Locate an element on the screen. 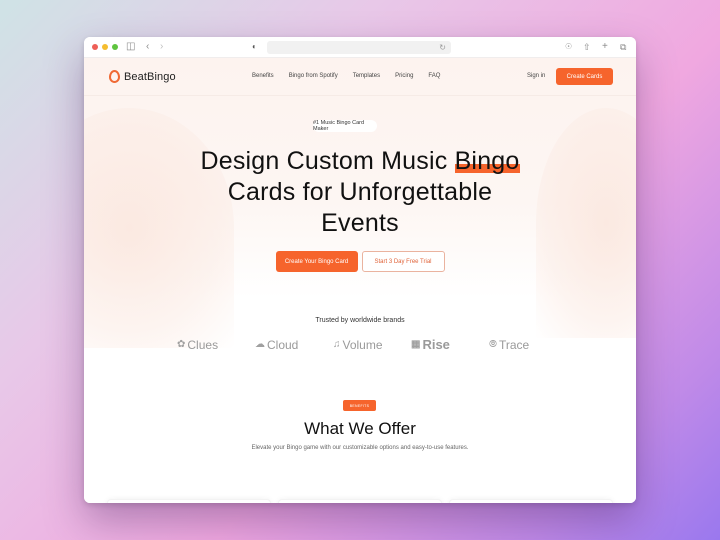 This screenshot has width=720, height=540. brand-name: BeatBingo is located at coordinates (150, 76).